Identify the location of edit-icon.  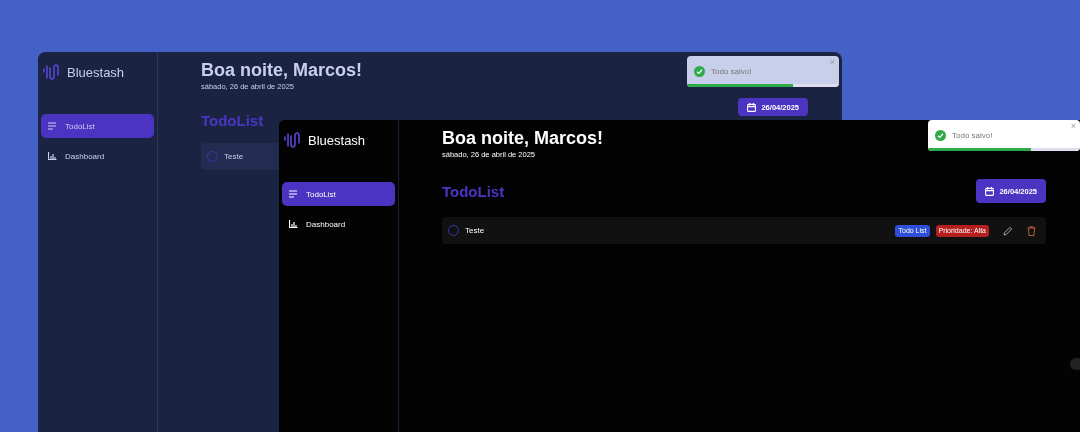
(1008, 230).